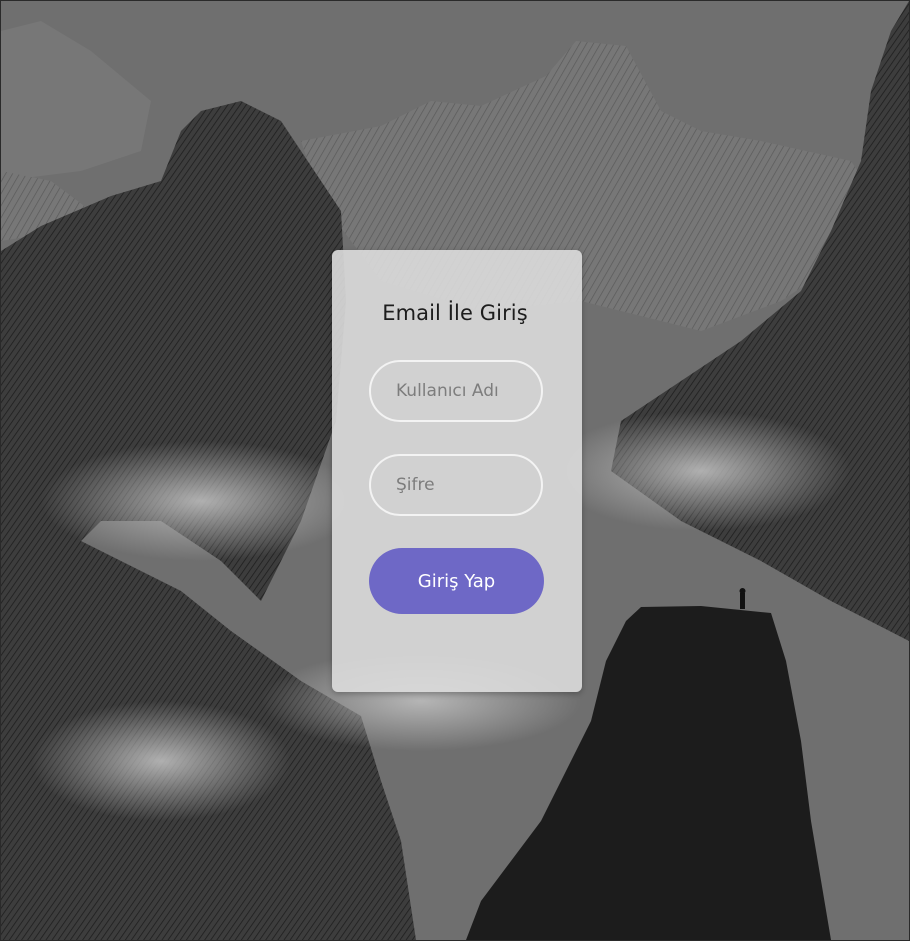 Image resolution: width=910 pixels, height=941 pixels. I want to click on password-input, so click(456, 485).